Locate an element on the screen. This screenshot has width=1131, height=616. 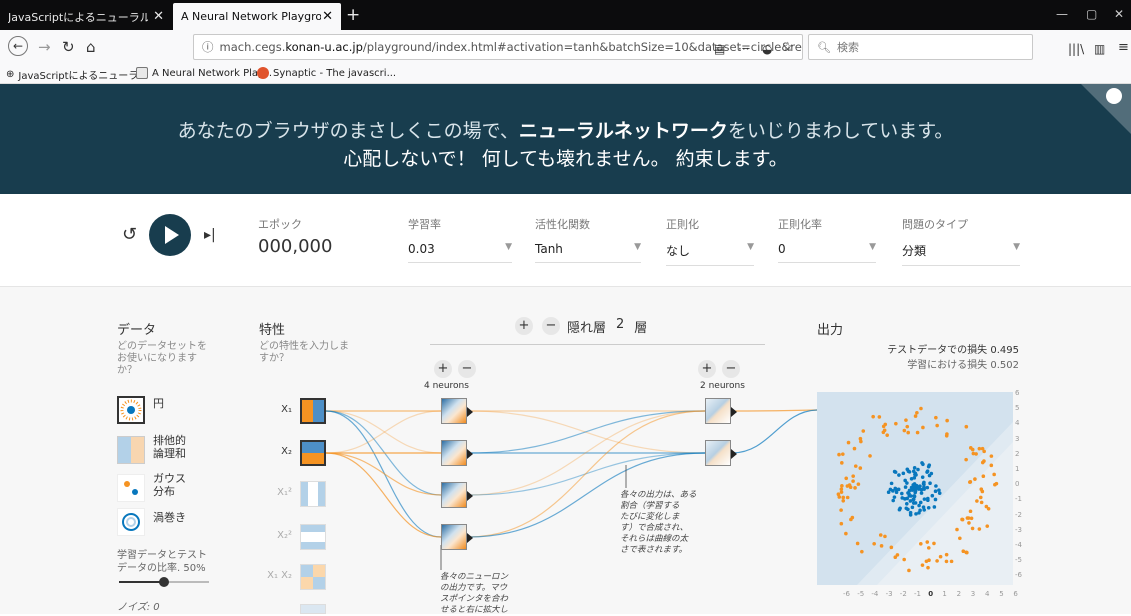
remove-neuron-layer2: − is located at coordinates (731, 369).